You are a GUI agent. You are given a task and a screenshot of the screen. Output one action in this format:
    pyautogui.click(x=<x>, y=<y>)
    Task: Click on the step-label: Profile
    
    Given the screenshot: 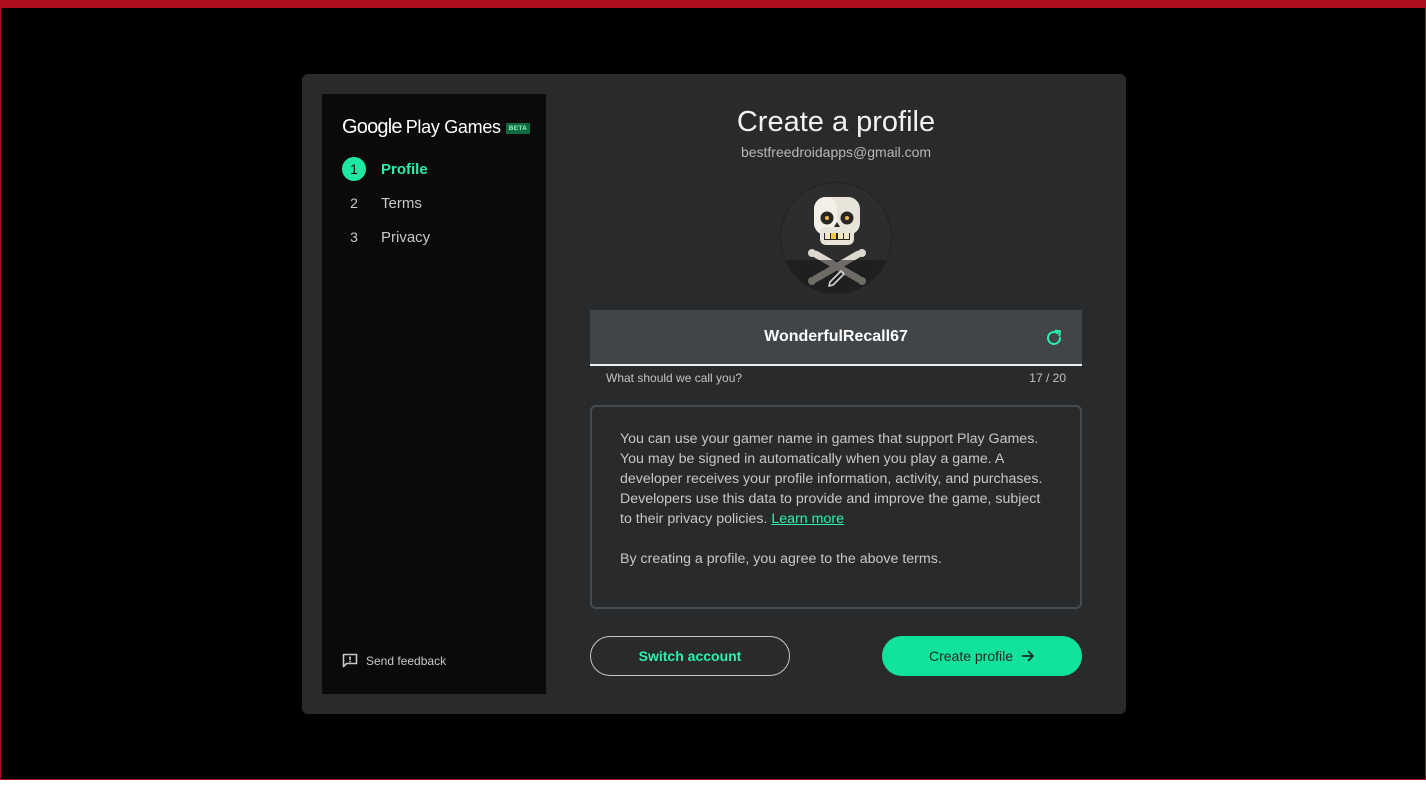 What is the action you would take?
    pyautogui.click(x=404, y=169)
    